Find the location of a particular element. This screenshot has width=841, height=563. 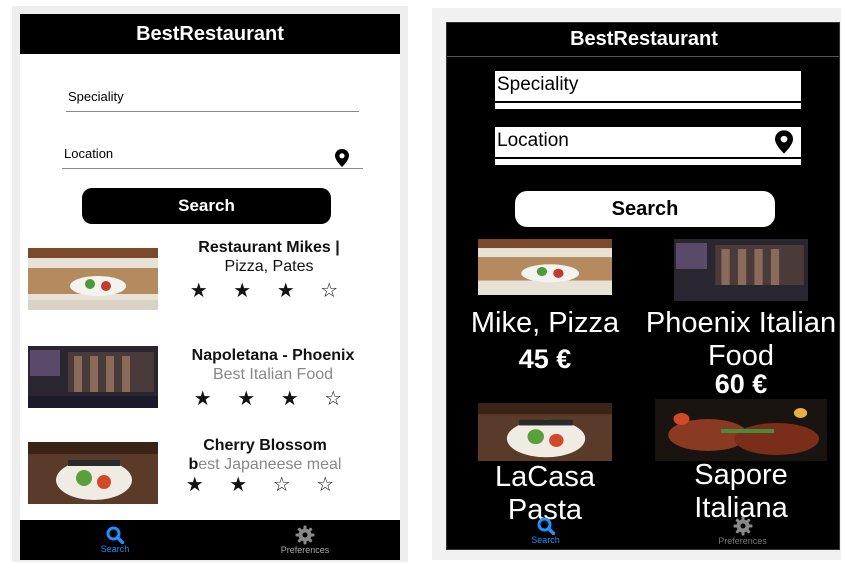

restaurant-card: LaCasa Pasta is located at coordinates (545, 465).